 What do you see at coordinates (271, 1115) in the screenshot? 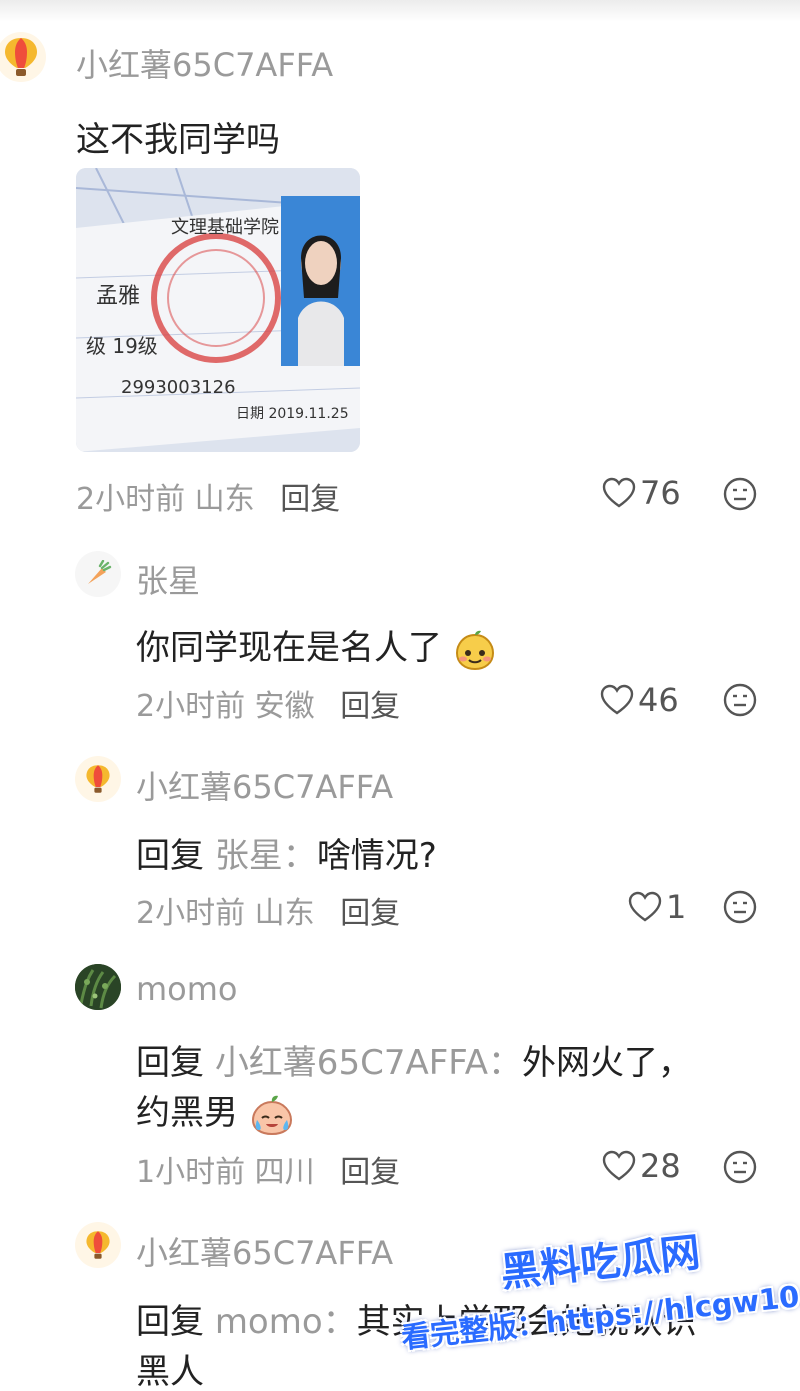
I see `crying-face-emoji` at bounding box center [271, 1115].